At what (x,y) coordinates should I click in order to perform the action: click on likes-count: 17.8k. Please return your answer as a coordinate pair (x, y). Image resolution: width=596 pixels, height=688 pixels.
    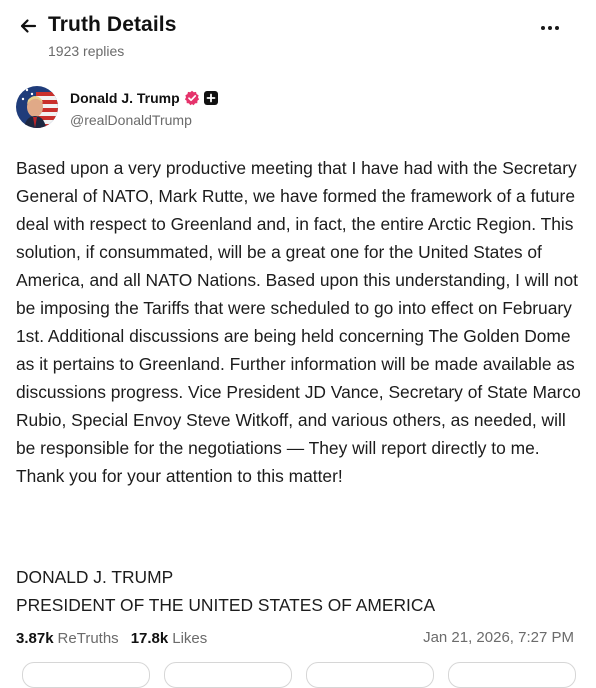
    Looking at the image, I should click on (149, 638).